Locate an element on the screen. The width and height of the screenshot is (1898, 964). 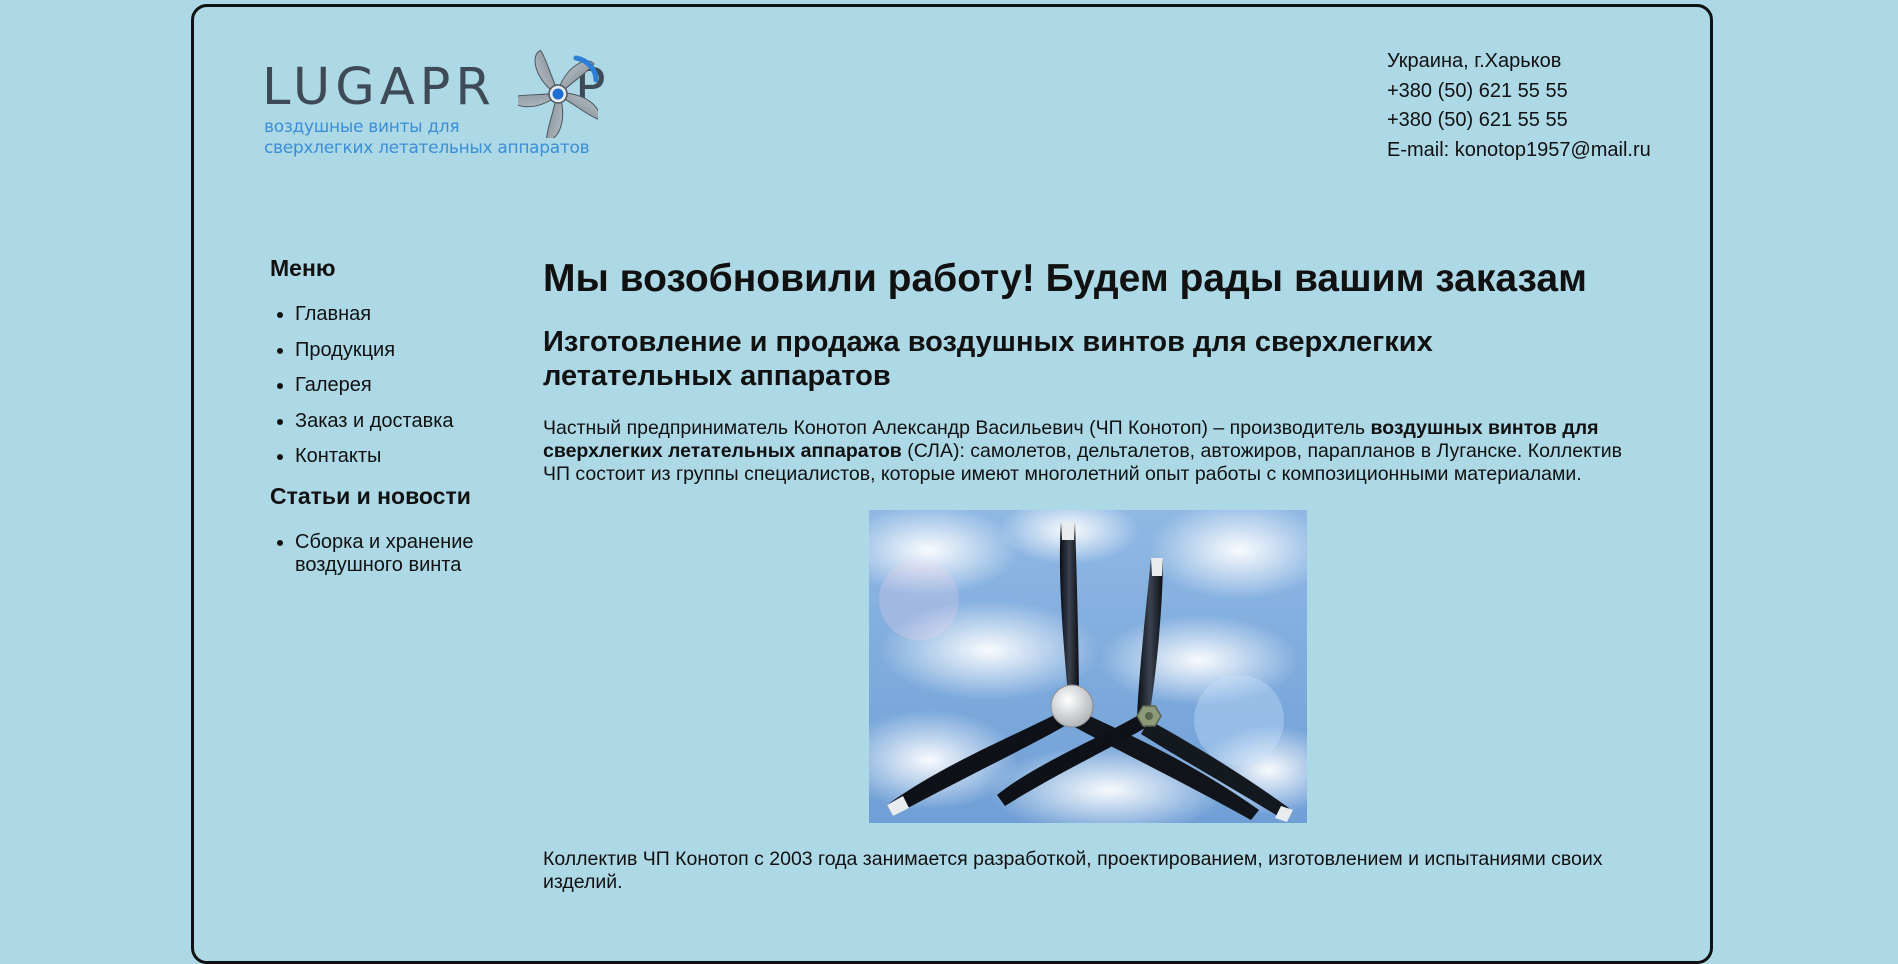
menu-link-gallery: Галерея is located at coordinates (333, 385).